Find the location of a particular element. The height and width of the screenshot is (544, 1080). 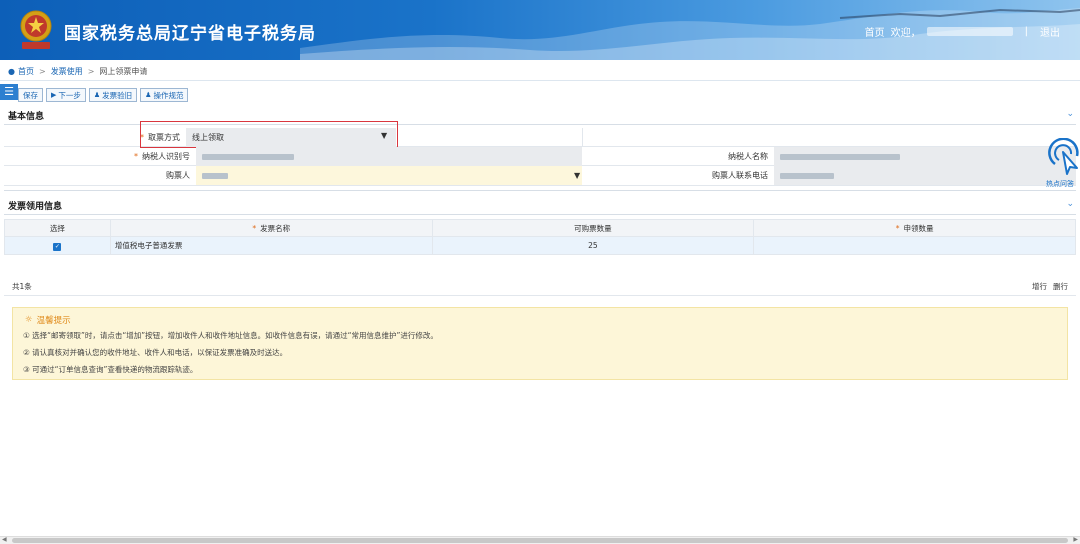

row-checkbox-cell: ✓ is located at coordinates (57, 245).